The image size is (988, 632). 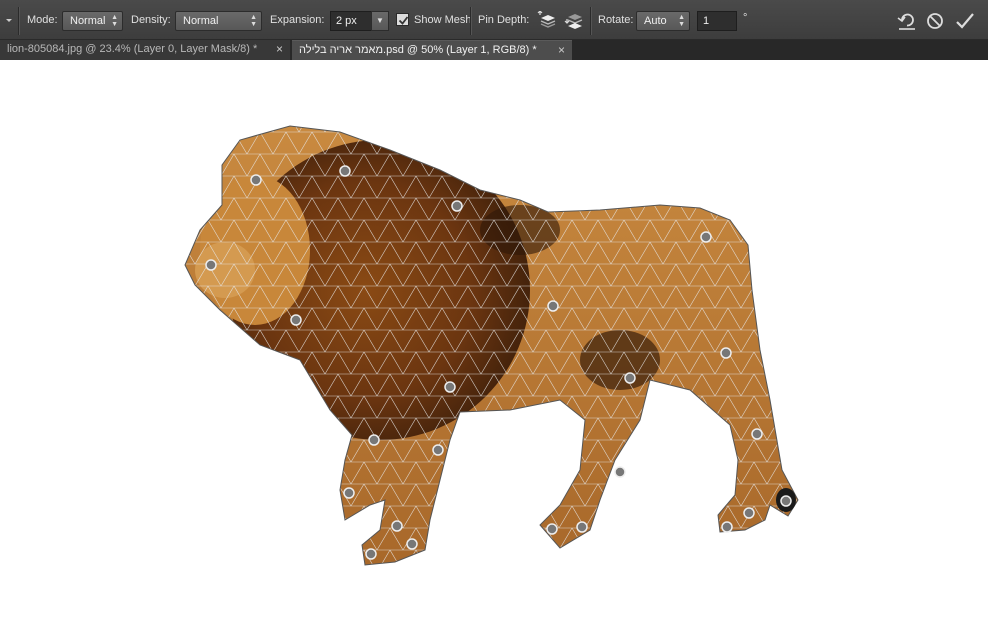 I want to click on pin-depth-front-icon, so click(x=547, y=20).